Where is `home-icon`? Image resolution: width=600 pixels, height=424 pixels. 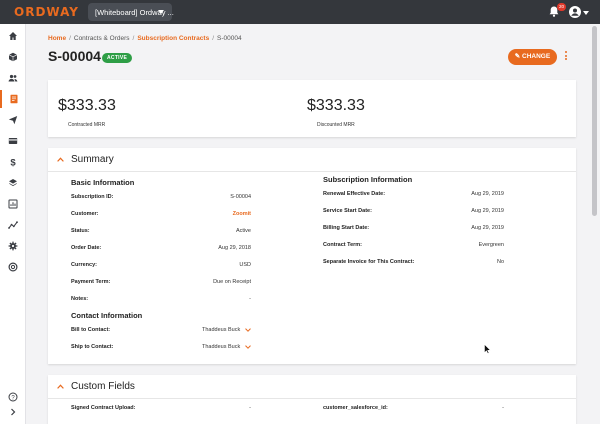 home-icon is located at coordinates (13, 36).